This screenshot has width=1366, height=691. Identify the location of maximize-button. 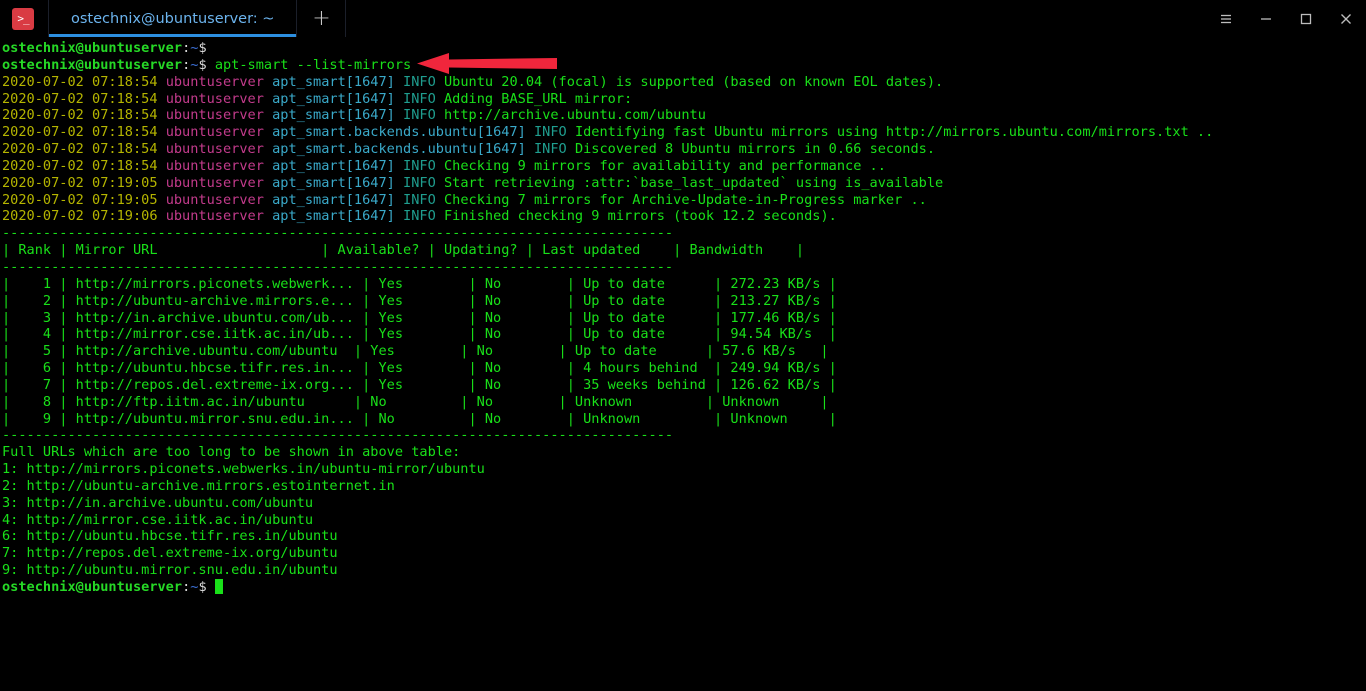
(1306, 18).